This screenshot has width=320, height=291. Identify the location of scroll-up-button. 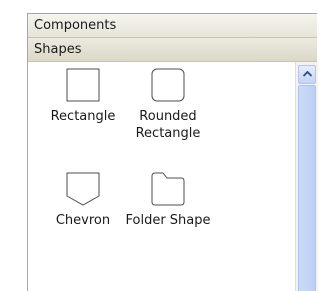
(307, 74).